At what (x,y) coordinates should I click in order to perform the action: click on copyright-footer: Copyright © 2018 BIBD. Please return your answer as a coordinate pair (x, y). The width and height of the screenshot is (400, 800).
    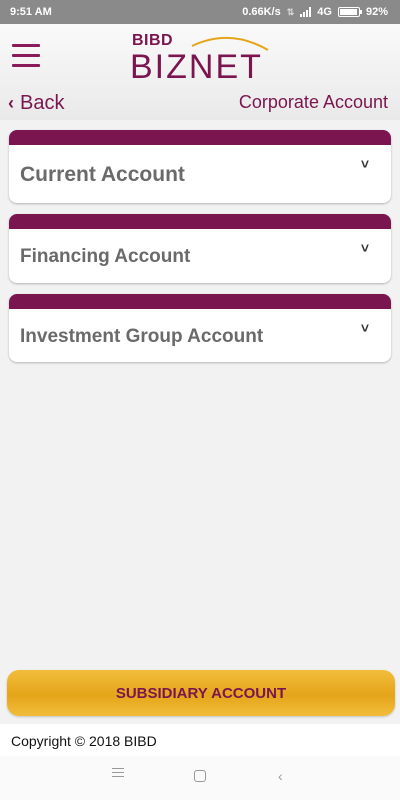
    Looking at the image, I should click on (200, 740).